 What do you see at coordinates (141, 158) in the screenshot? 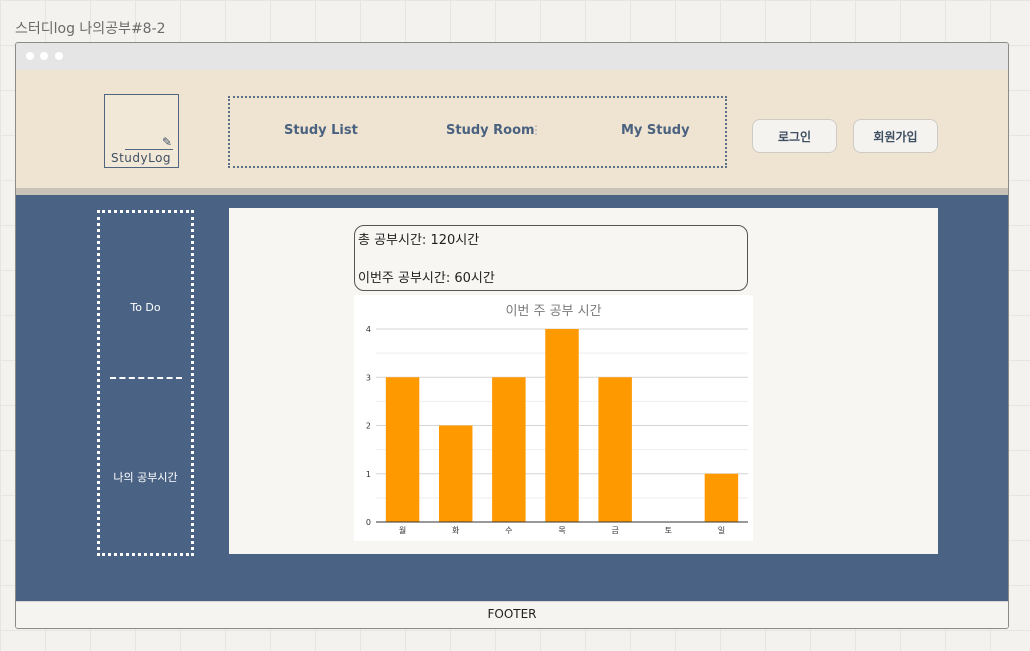
I see `logo-text: StudyLog` at bounding box center [141, 158].